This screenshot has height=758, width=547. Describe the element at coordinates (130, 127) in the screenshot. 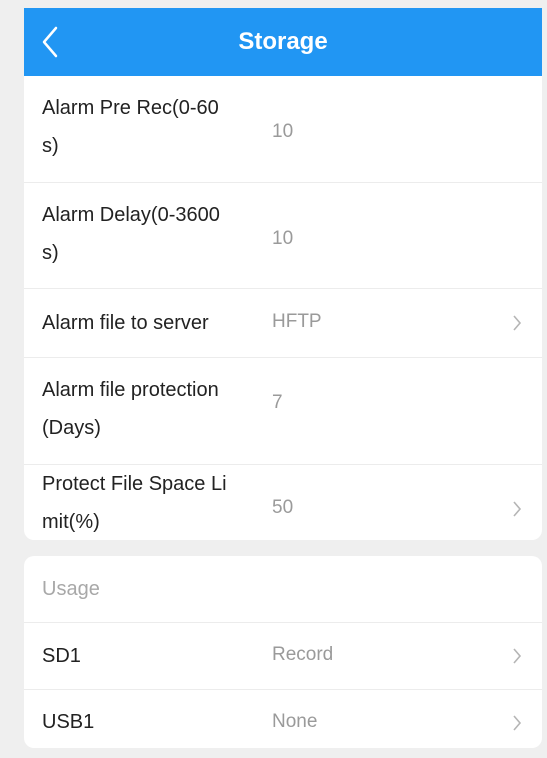

I see `setting-label: Alarm Pre Rec(0-60 s)` at that location.